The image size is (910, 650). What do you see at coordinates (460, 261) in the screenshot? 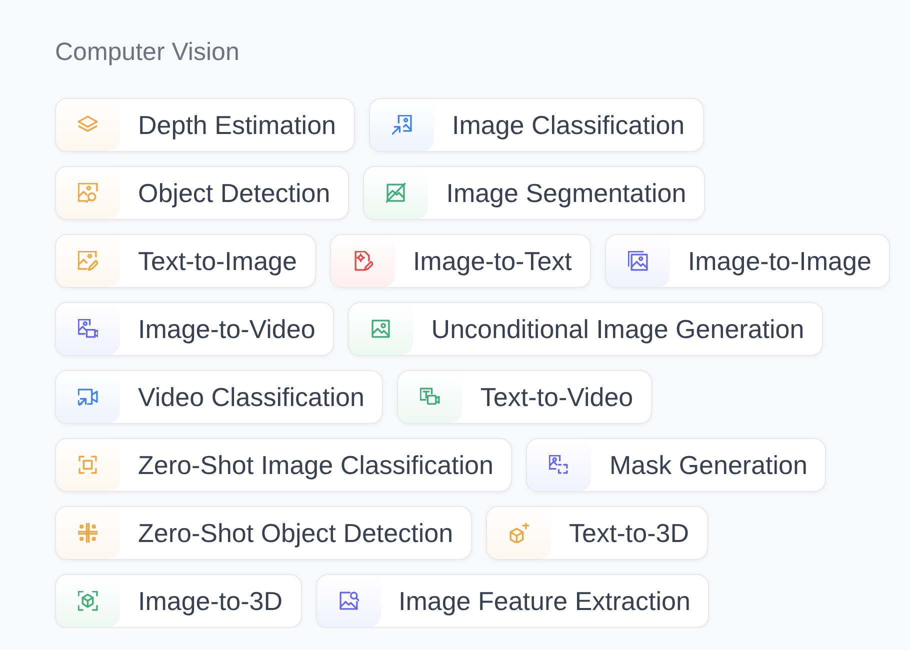
I see `task-link: Image-to-Text` at bounding box center [460, 261].